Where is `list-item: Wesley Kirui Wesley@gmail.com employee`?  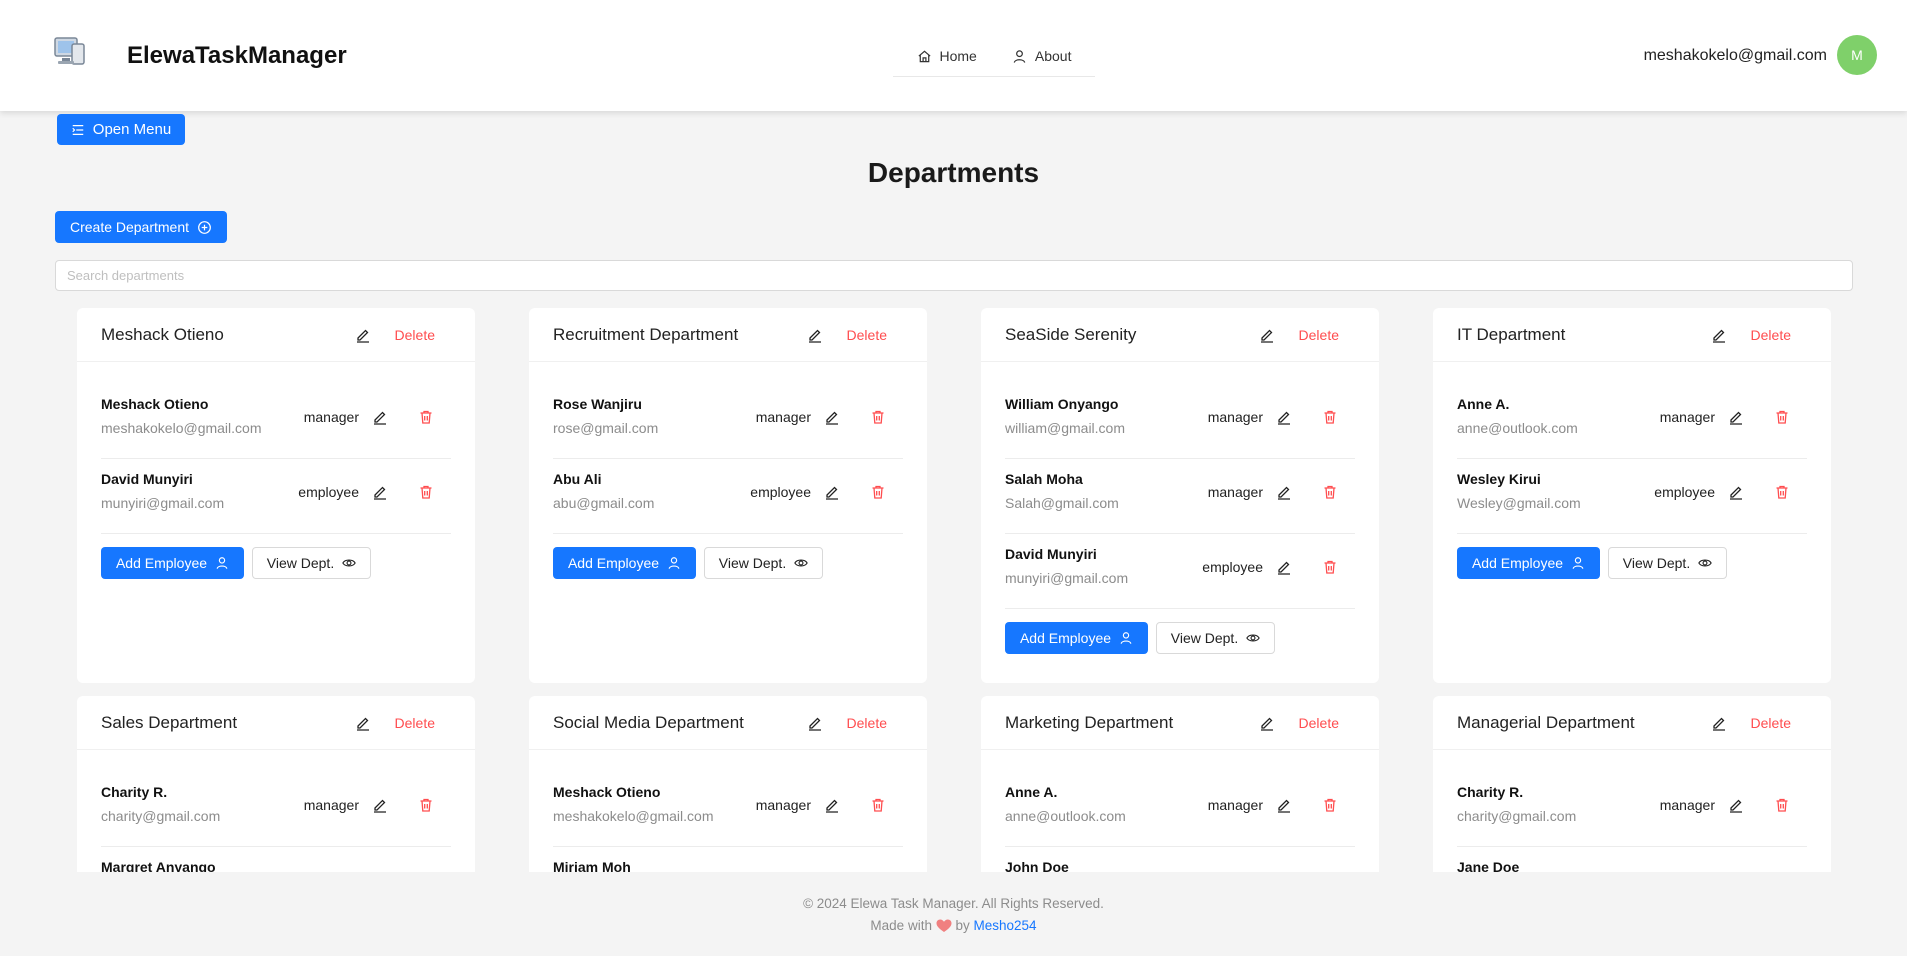 list-item: Wesley Kirui Wesley@gmail.com employee is located at coordinates (1632, 496).